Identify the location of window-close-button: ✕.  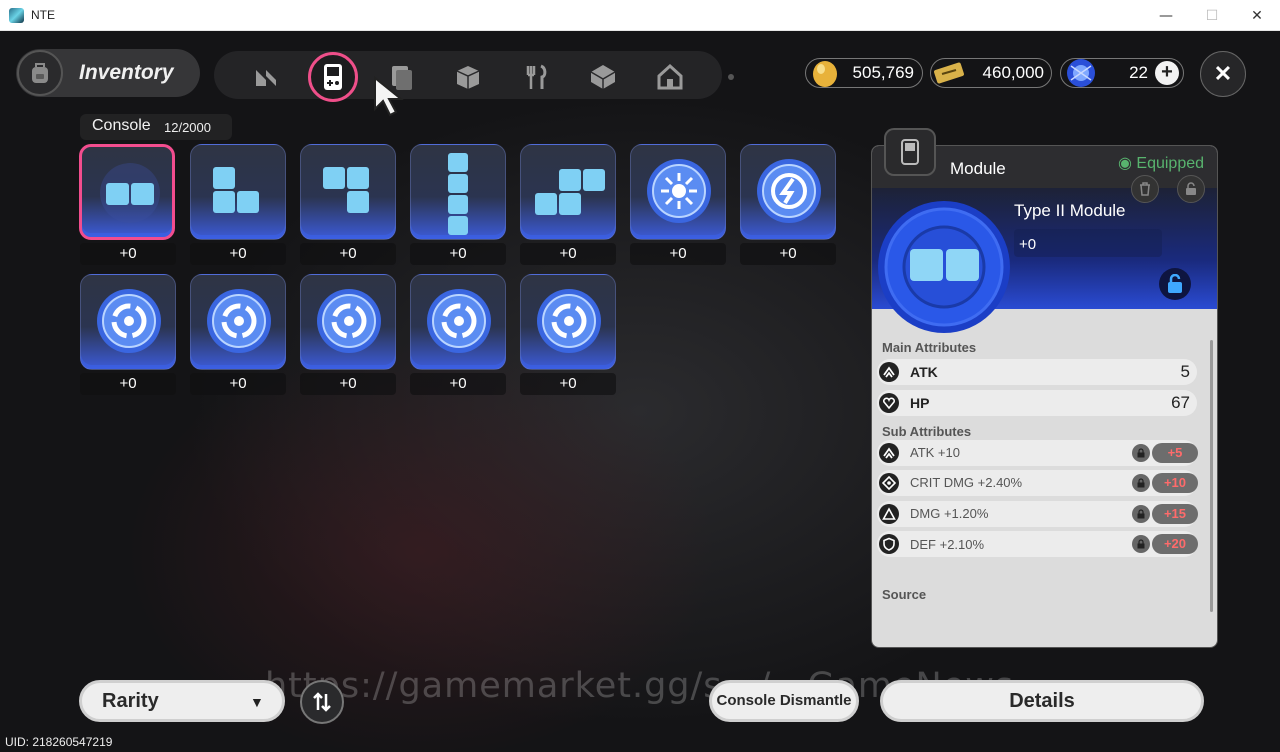
(1257, 15).